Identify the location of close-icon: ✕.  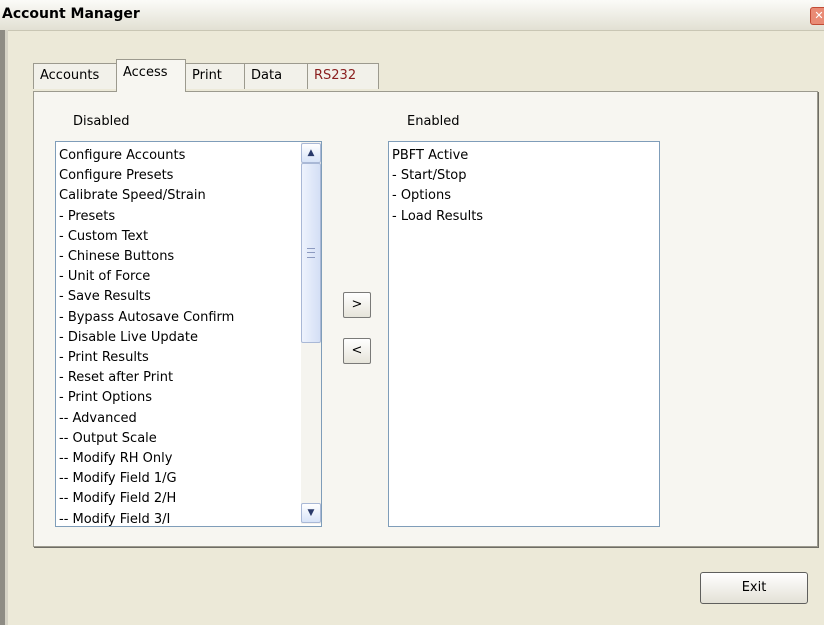
(817, 16).